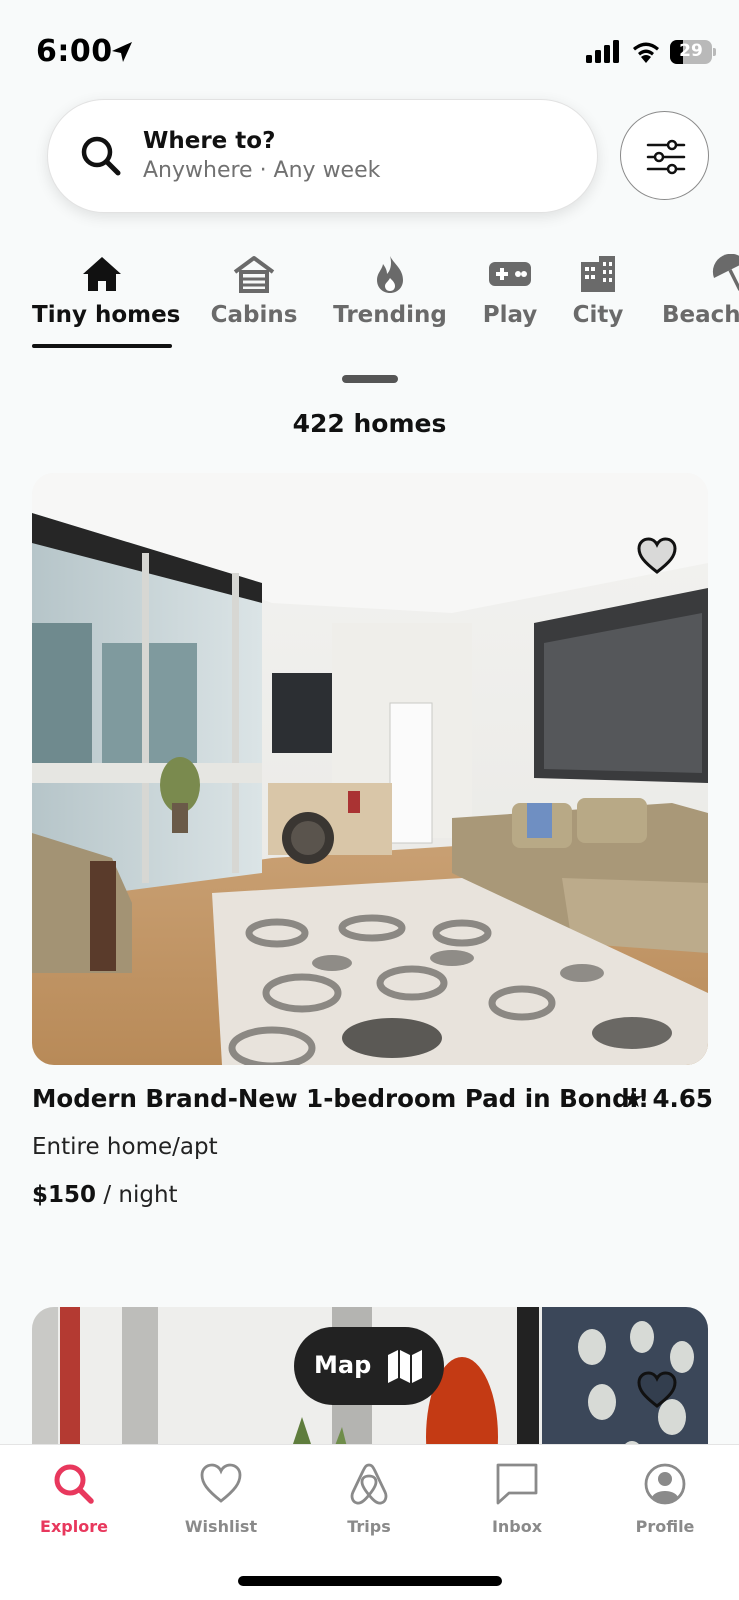 This screenshot has width=739, height=1600. Describe the element at coordinates (598, 315) in the screenshot. I see `category-label: City` at that location.